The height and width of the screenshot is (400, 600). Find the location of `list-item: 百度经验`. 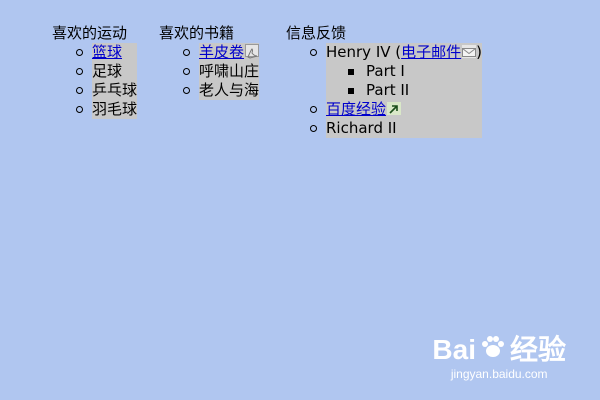

list-item: 百度经验 is located at coordinates (395, 109).